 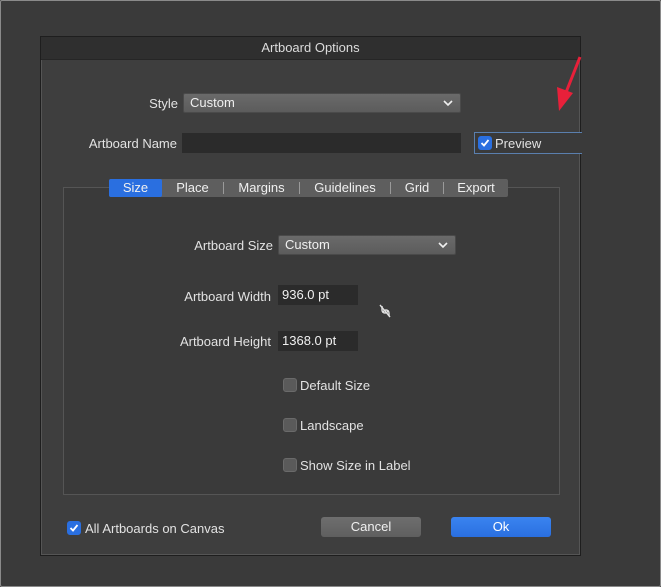 I want to click on preview-label: Preview, so click(x=518, y=143).